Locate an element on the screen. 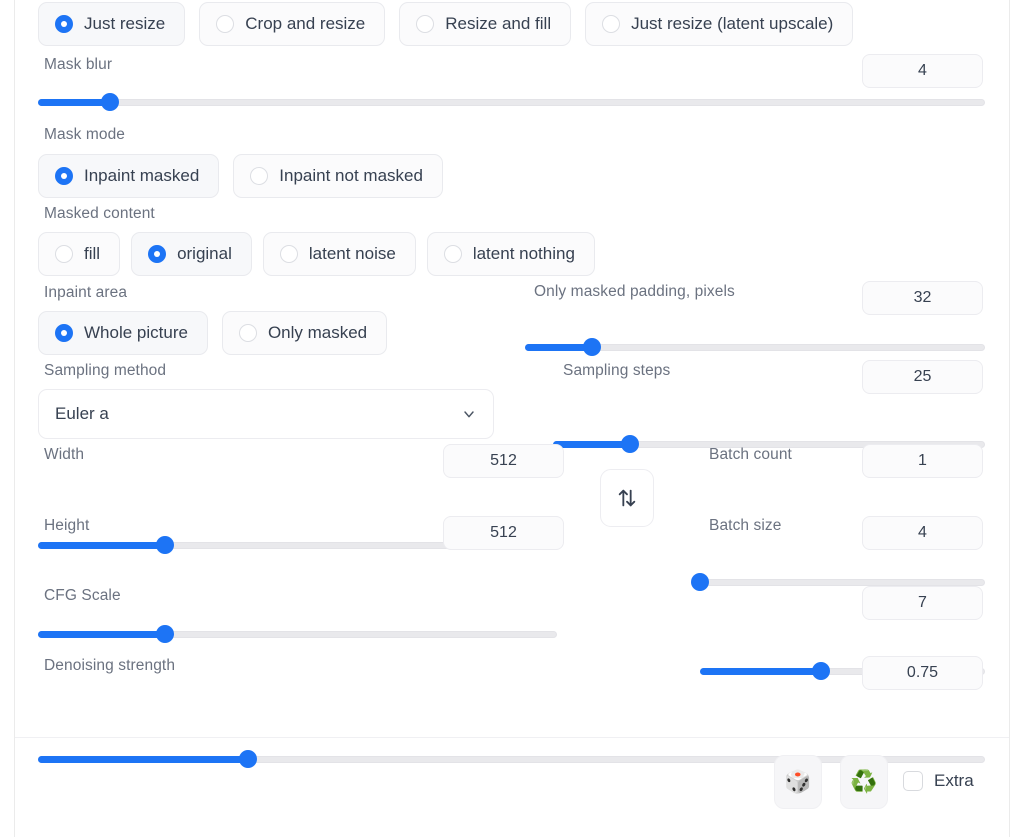 The image size is (1024, 837). extra-label: Extra is located at coordinates (954, 780).